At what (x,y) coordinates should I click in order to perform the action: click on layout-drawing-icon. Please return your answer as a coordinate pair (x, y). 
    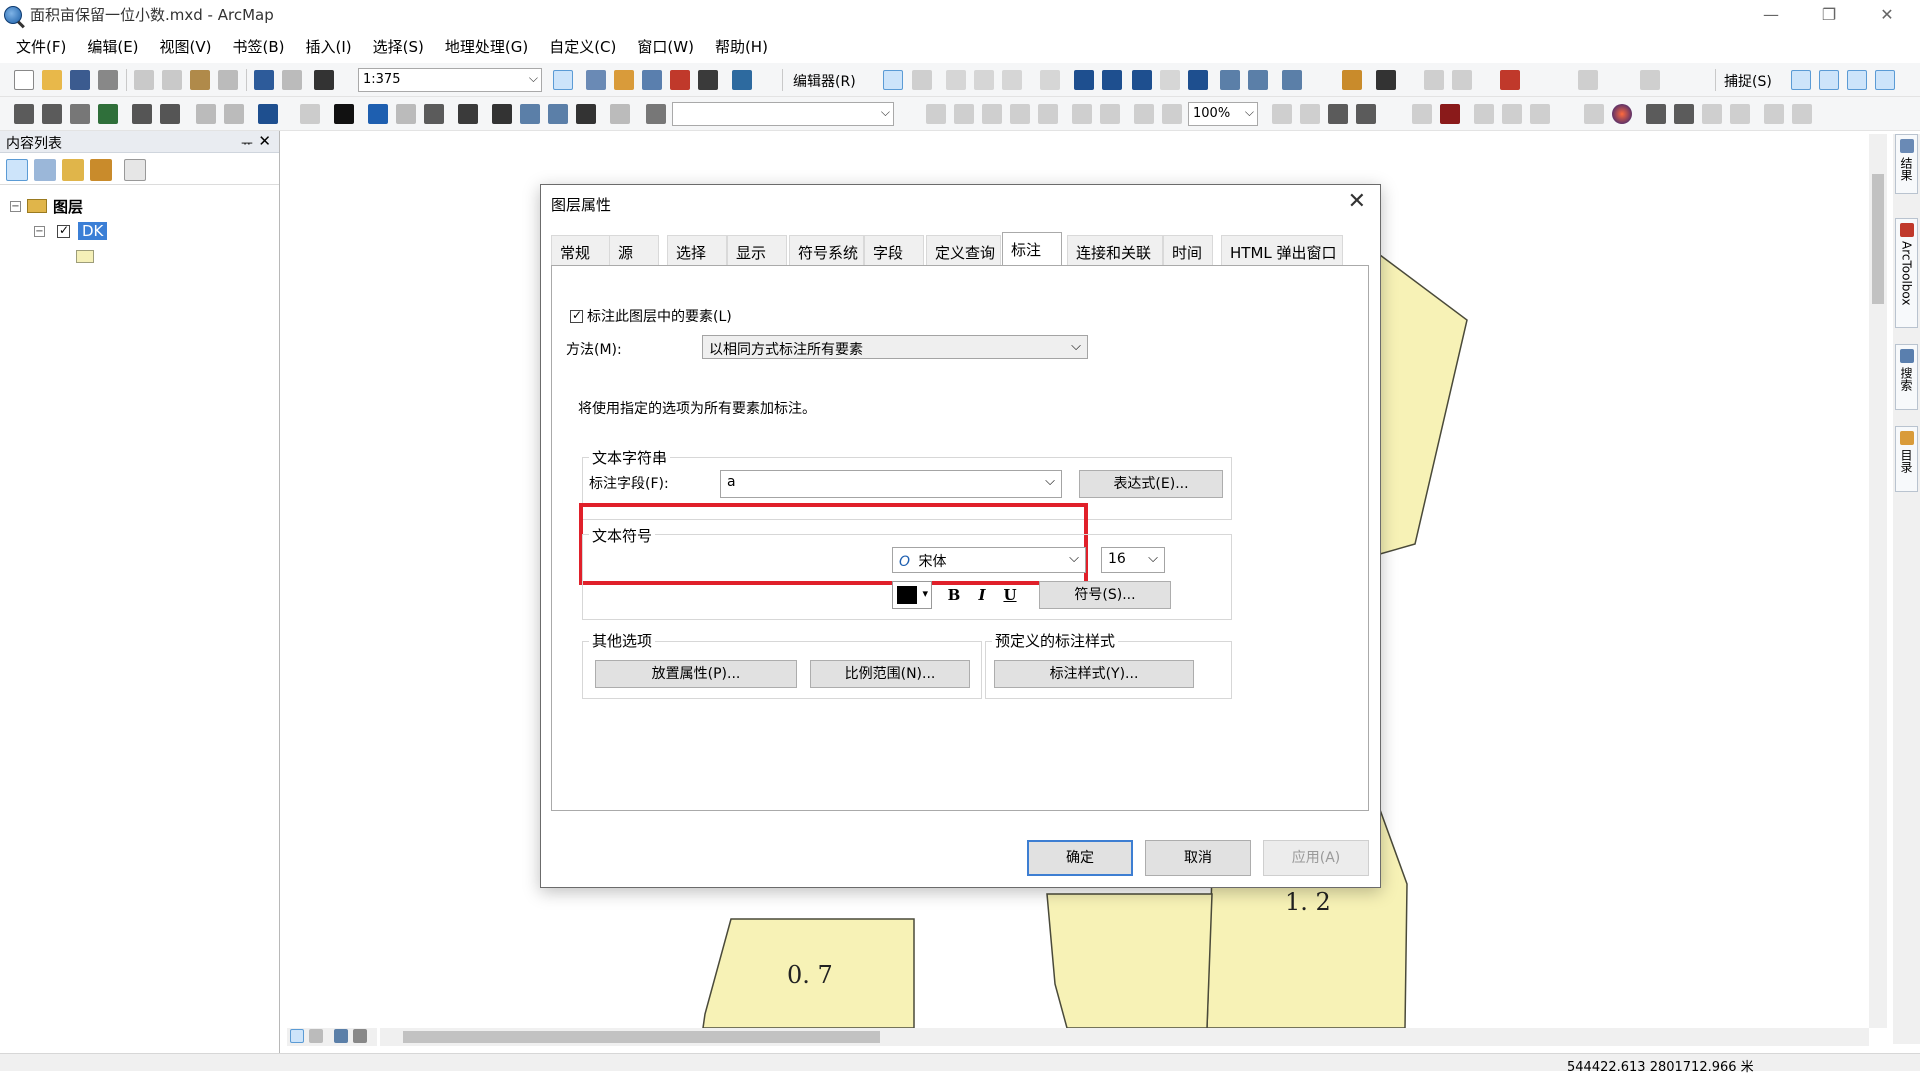
    Looking at the image, I should click on (656, 114).